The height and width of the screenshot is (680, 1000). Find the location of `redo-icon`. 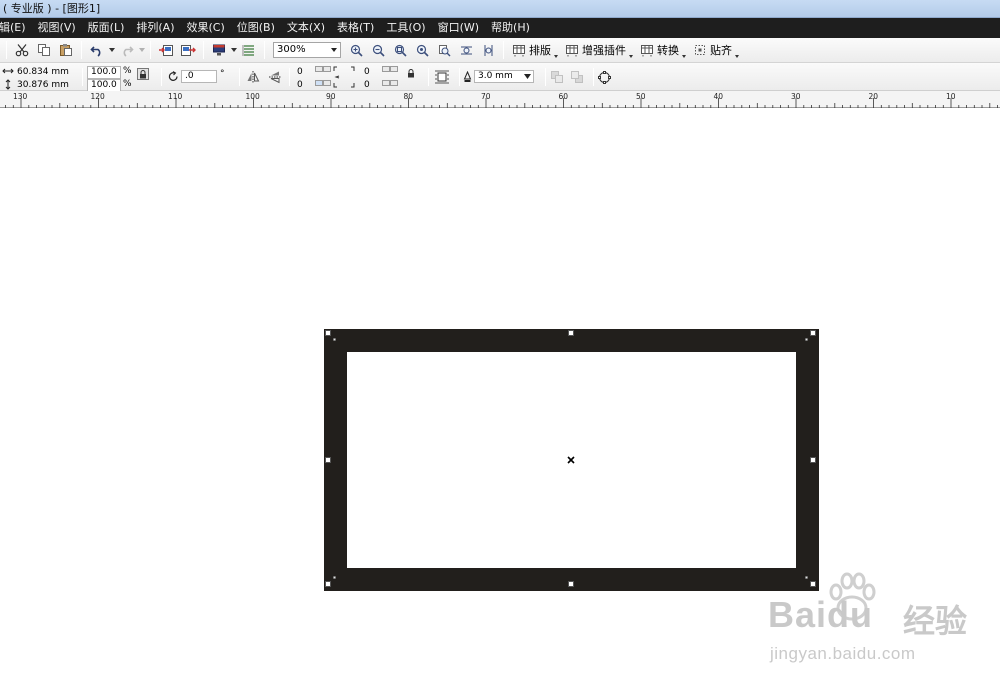

redo-icon is located at coordinates (128, 51).